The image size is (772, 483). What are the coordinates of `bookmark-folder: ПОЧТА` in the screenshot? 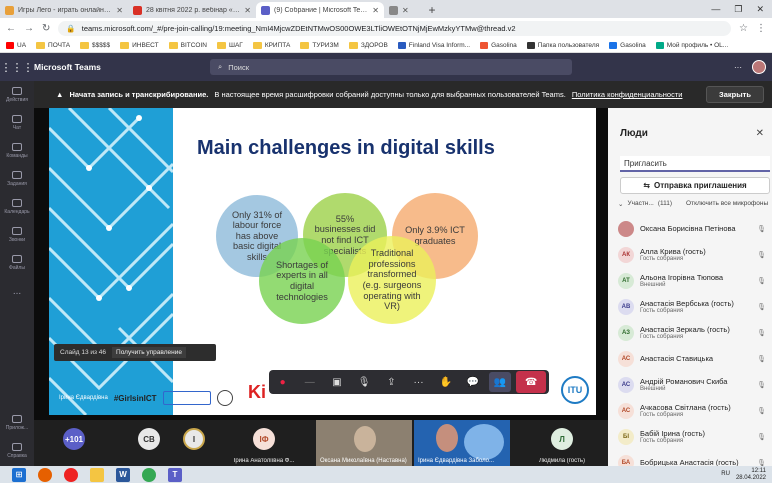 It's located at (53, 45).